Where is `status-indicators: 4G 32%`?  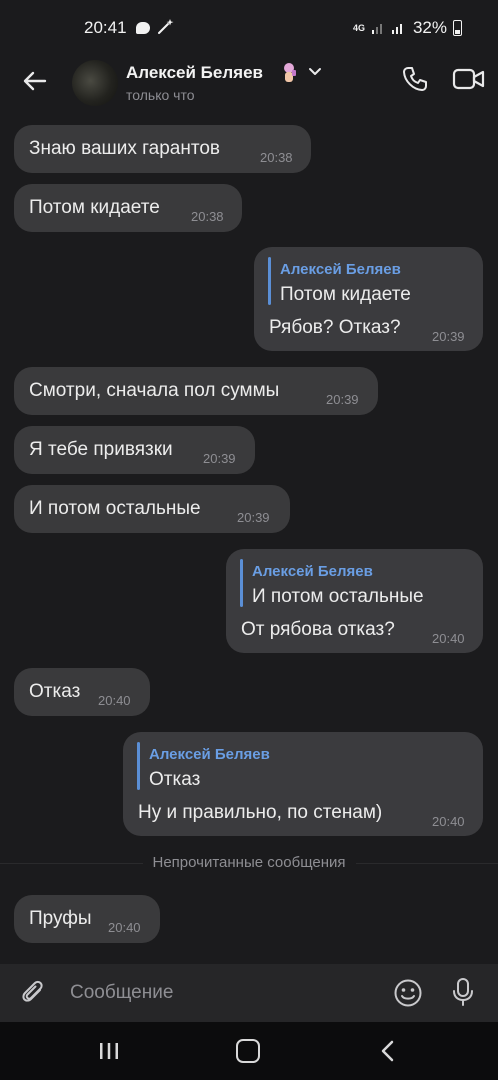 status-indicators: 4G 32% is located at coordinates (407, 28).